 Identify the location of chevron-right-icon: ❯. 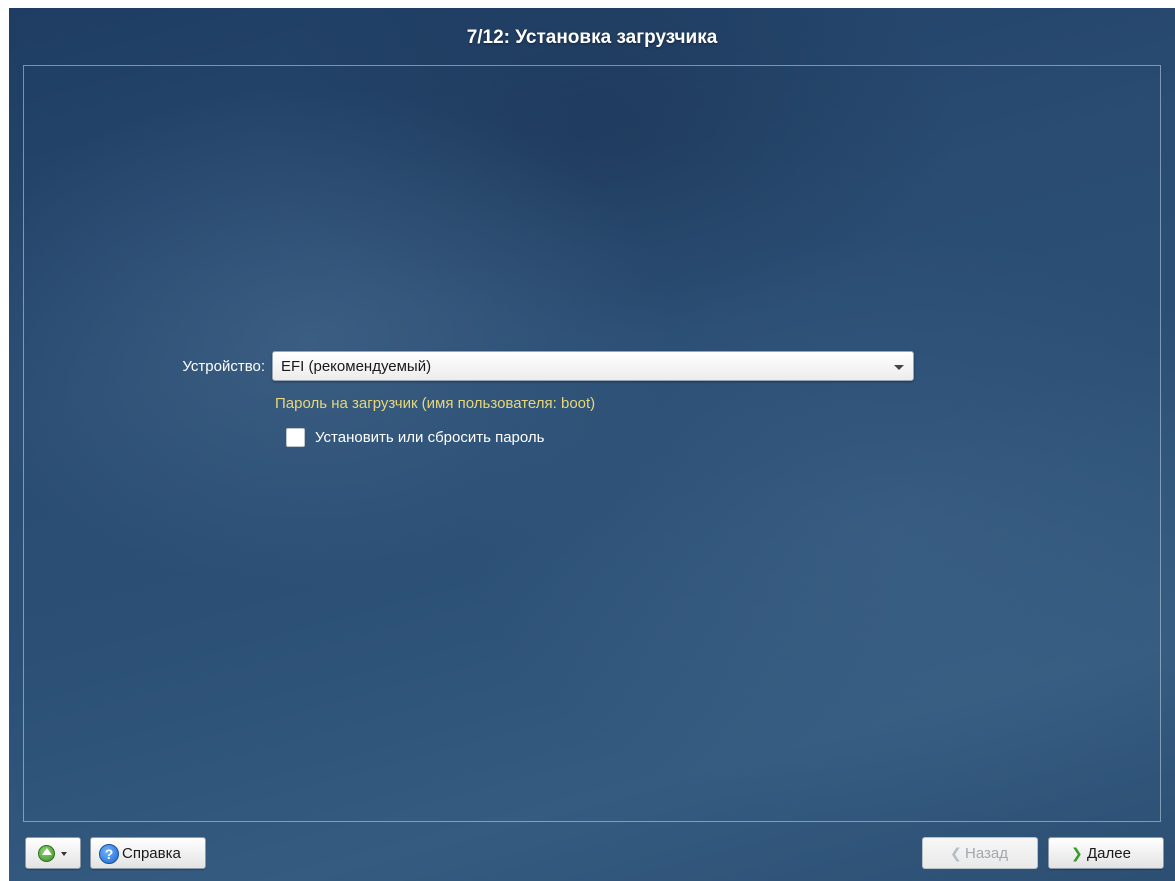
(1077, 853).